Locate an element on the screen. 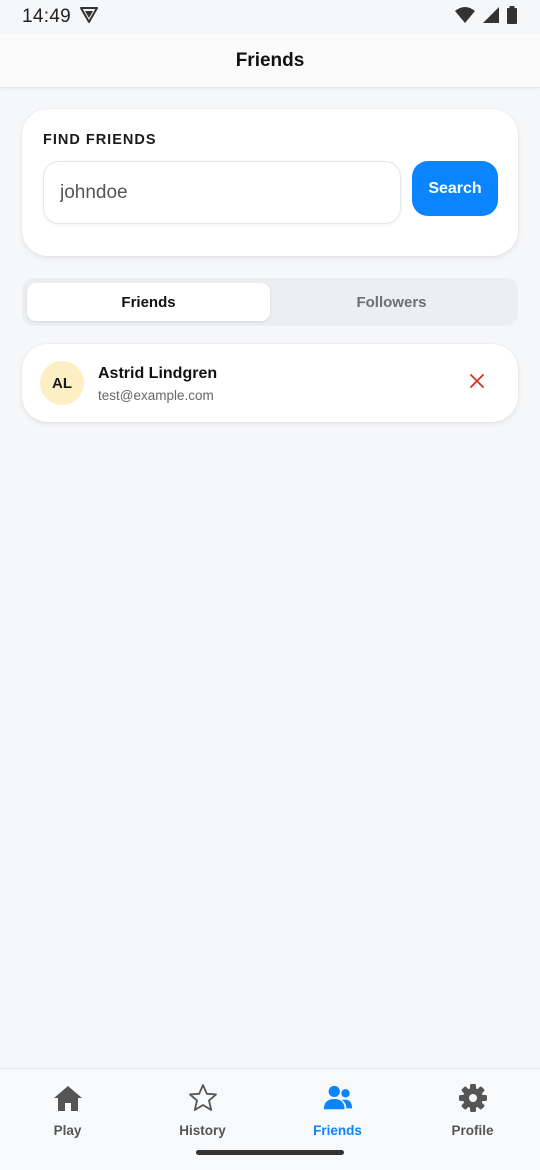 The width and height of the screenshot is (540, 1170). tab-friends: Friends is located at coordinates (148, 302).